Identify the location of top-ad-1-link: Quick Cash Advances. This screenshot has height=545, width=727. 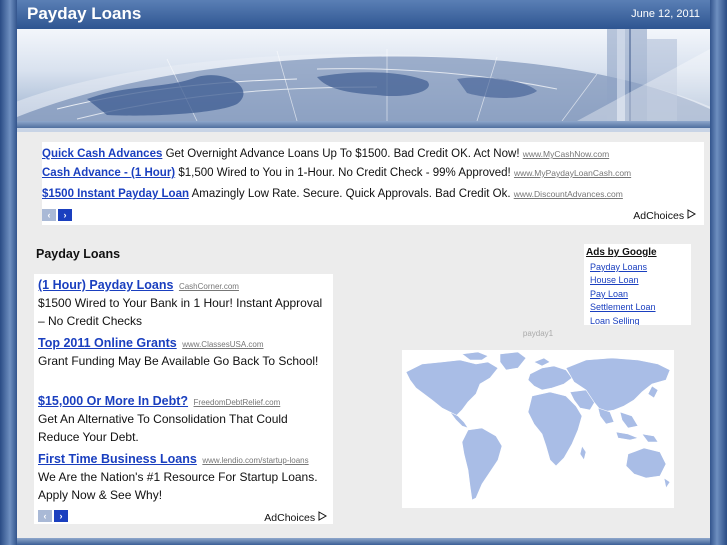
(102, 154).